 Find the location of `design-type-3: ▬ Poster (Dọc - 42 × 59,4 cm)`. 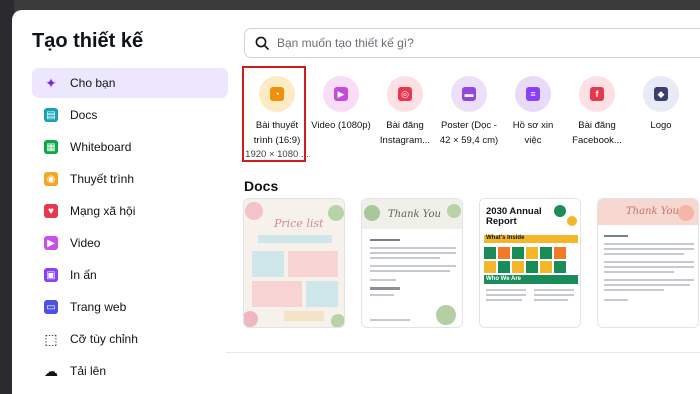

design-type-3: ▬ Poster (Dọc - 42 × 59,4 cm) is located at coordinates (469, 109).